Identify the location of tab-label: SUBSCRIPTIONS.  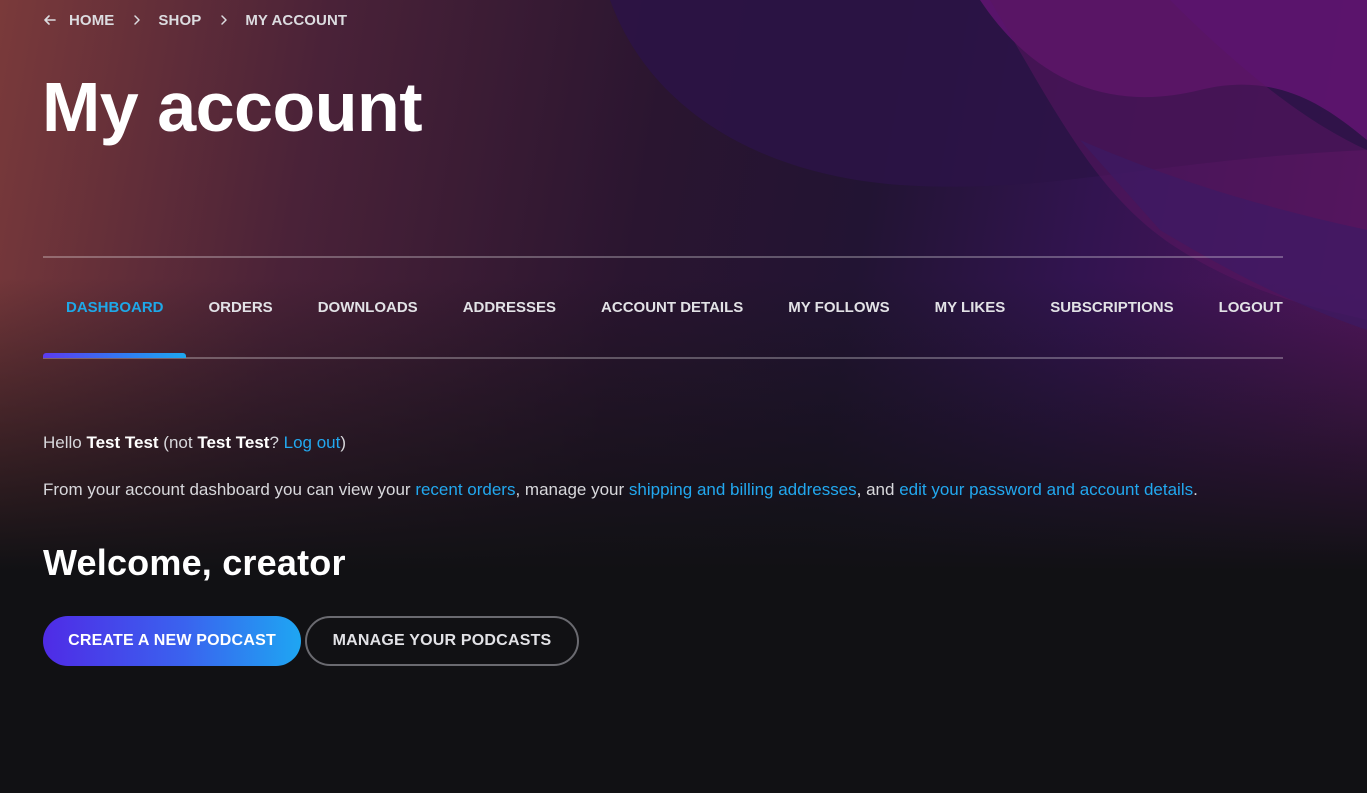
(1112, 307).